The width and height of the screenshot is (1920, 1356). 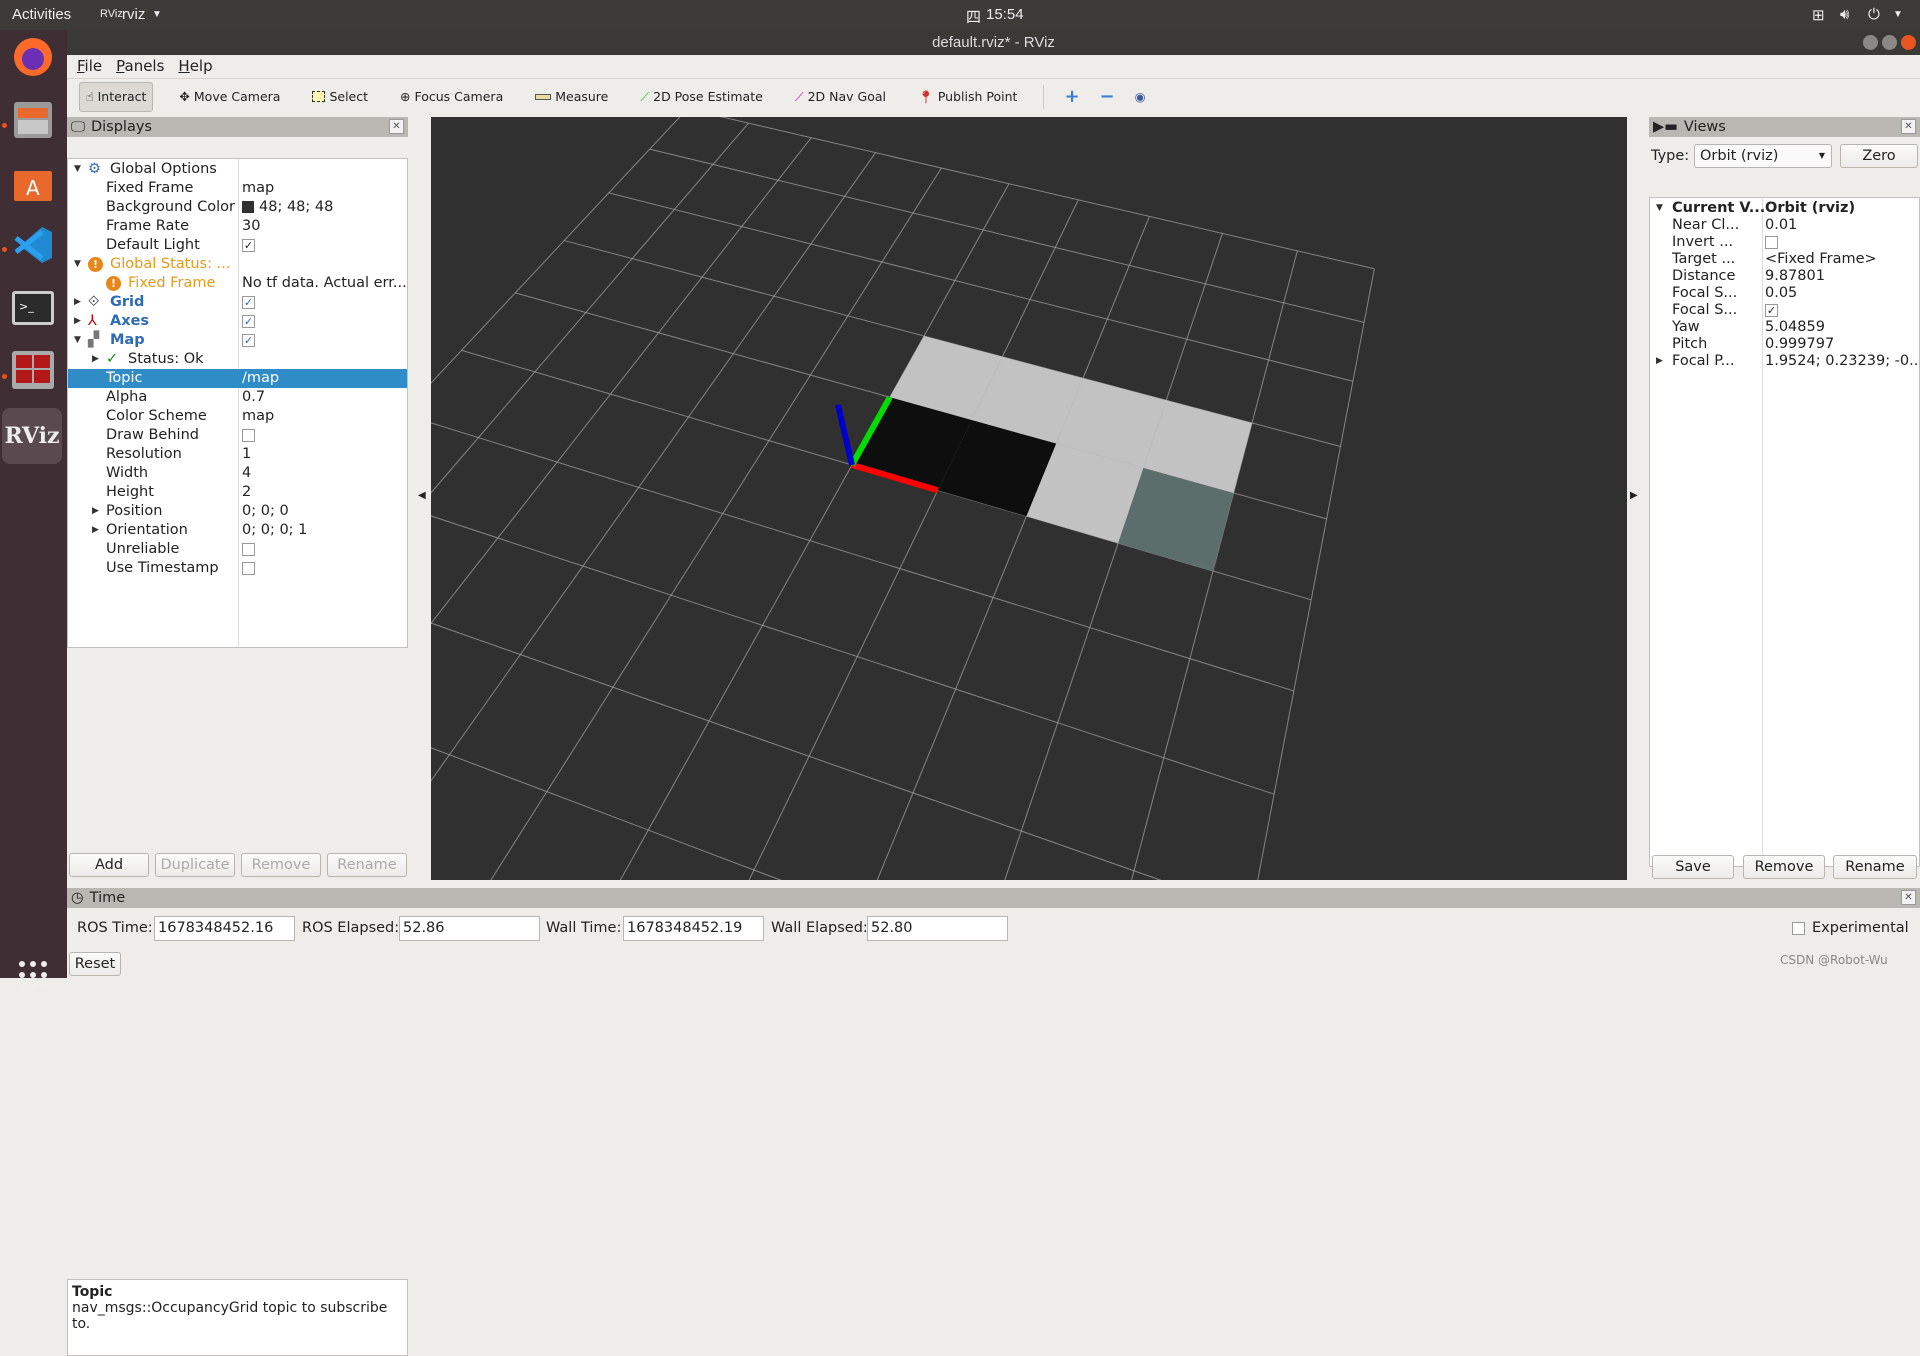 What do you see at coordinates (1071, 96) in the screenshot?
I see `add-tool-icon: +` at bounding box center [1071, 96].